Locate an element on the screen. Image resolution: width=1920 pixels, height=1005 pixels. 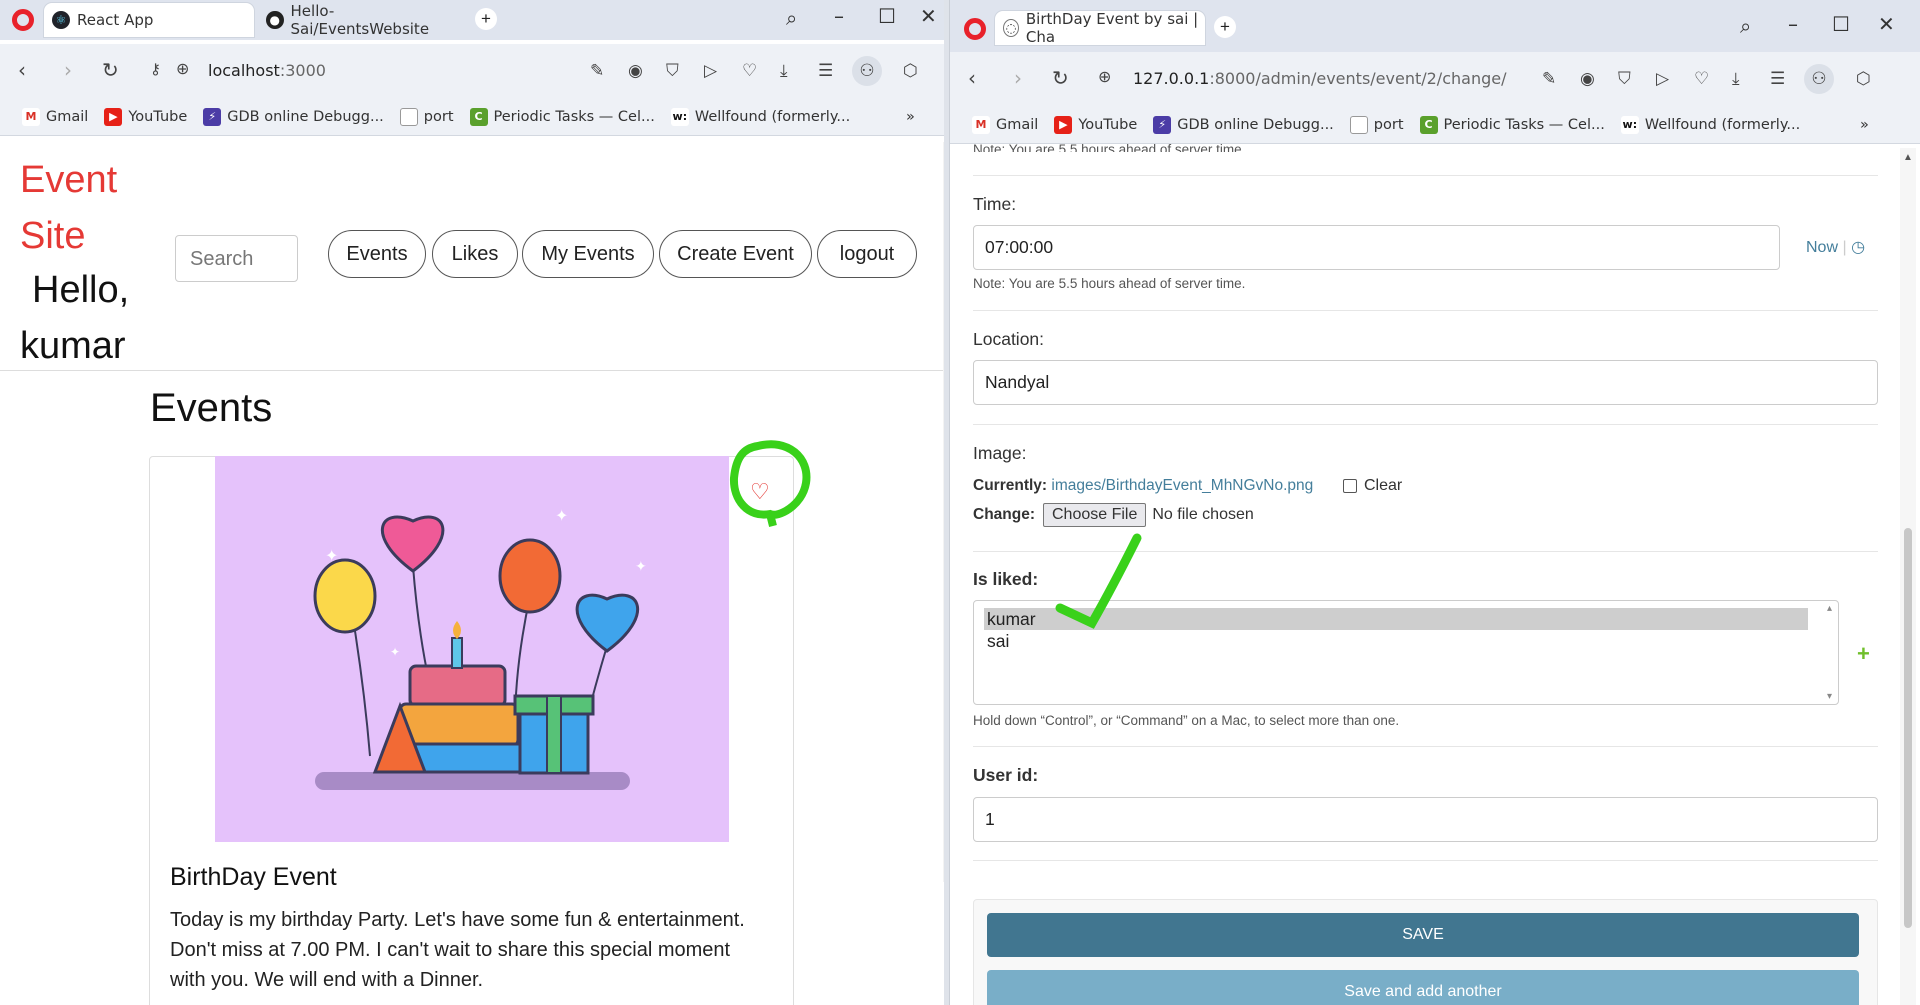
nav-events-button: Events is located at coordinates (377, 254).